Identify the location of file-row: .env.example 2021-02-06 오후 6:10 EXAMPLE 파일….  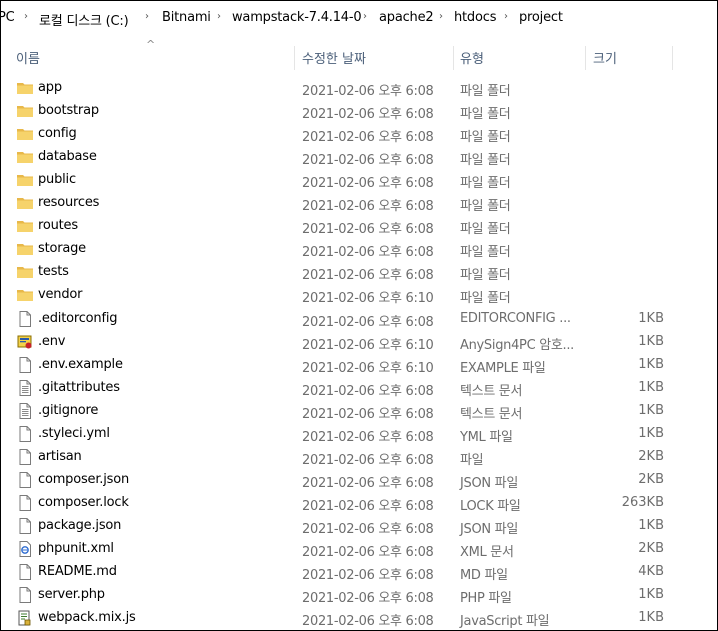
(359, 365).